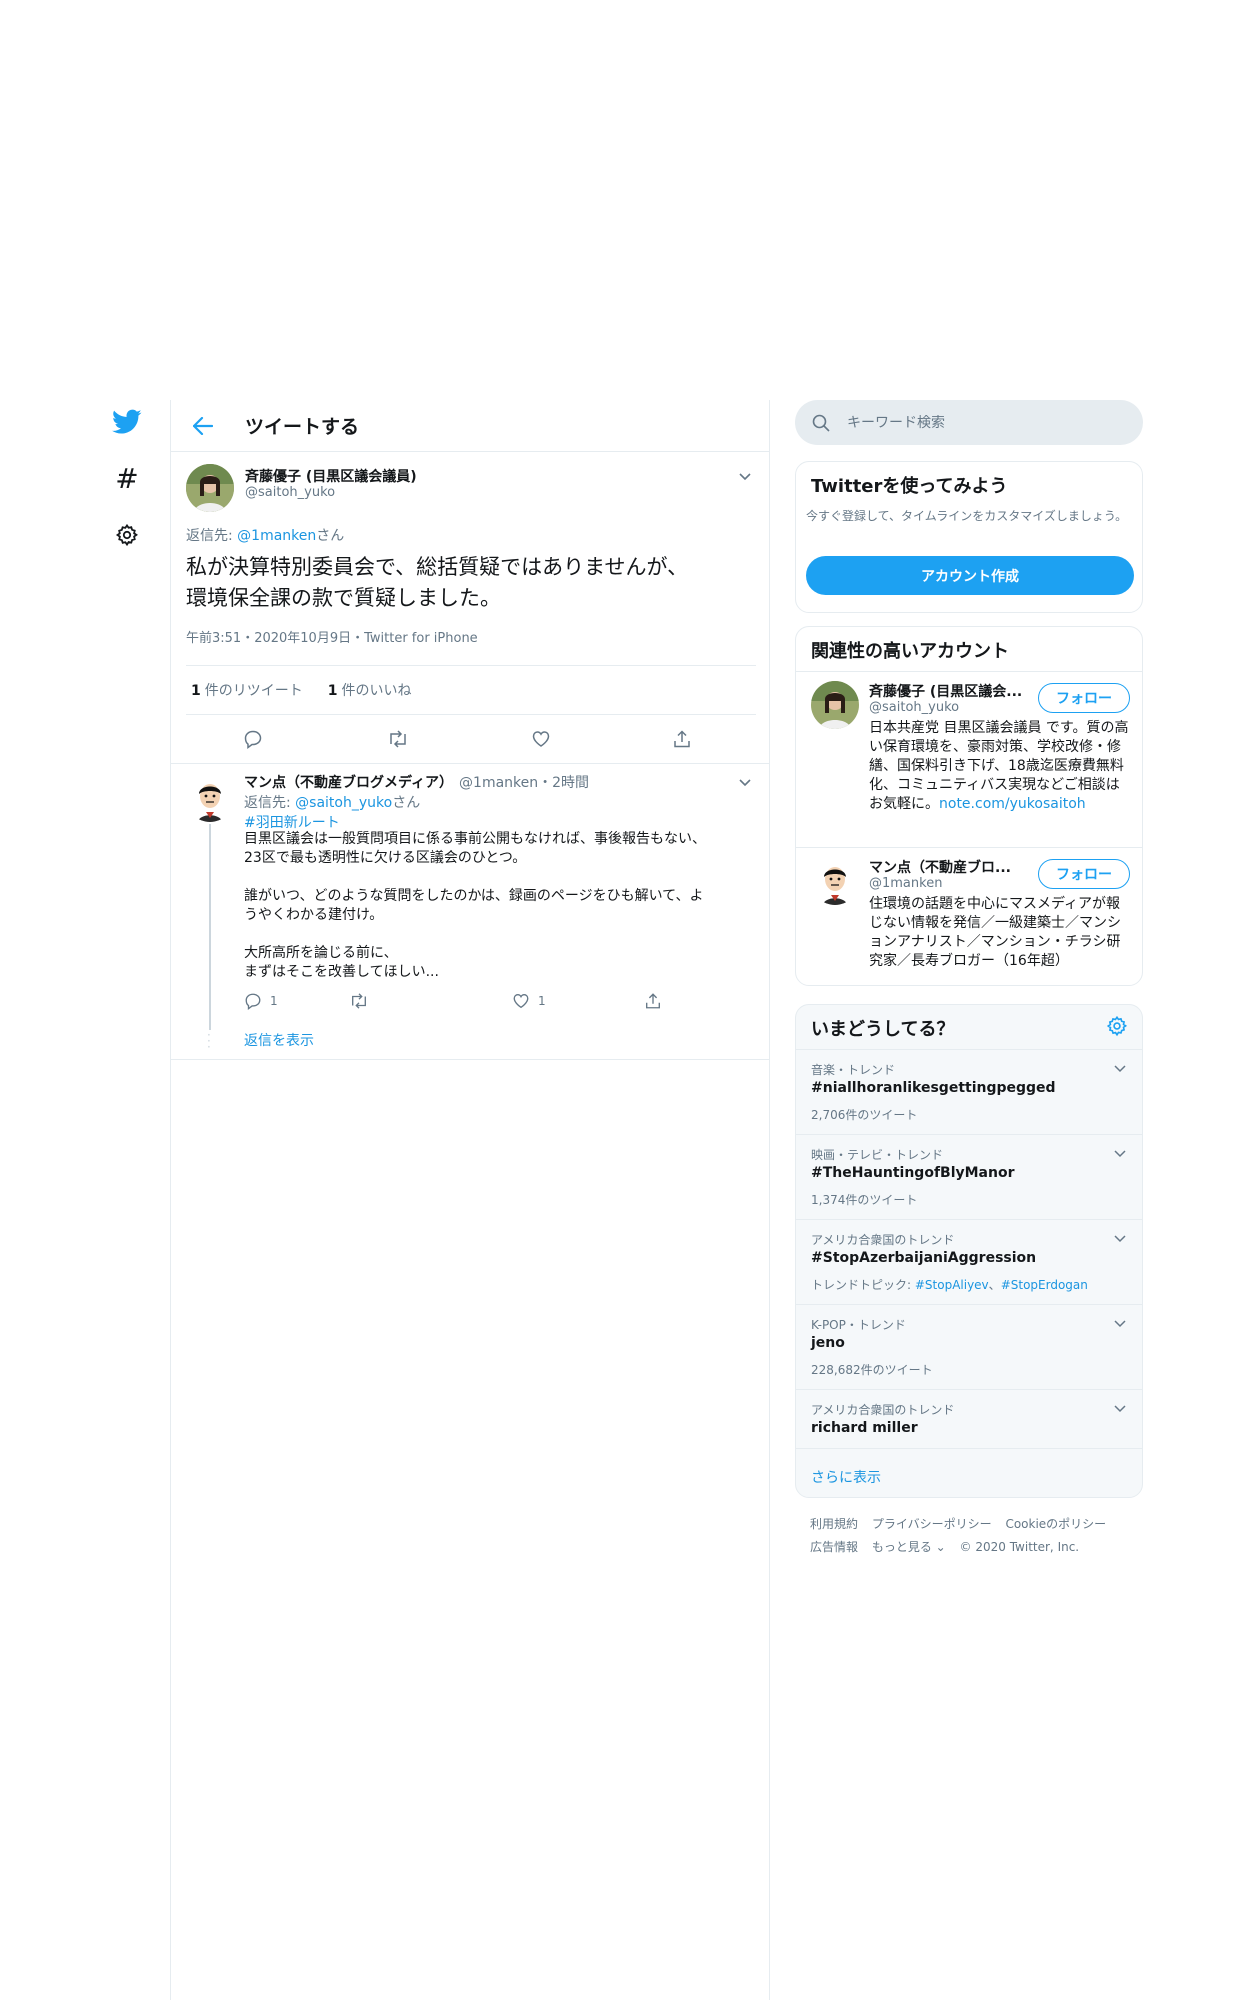 The image size is (1242, 2000). What do you see at coordinates (302, 427) in the screenshot?
I see `page-title: ツイートする` at bounding box center [302, 427].